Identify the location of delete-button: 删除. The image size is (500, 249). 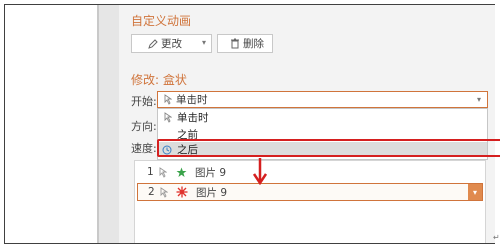
(245, 43).